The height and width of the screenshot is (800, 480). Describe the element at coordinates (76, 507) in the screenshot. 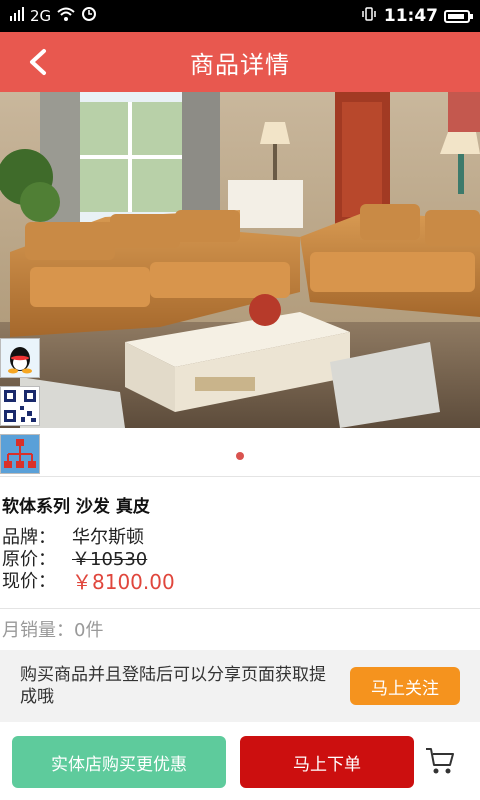

I see `product-name: 软体系列 沙发 真皮` at that location.